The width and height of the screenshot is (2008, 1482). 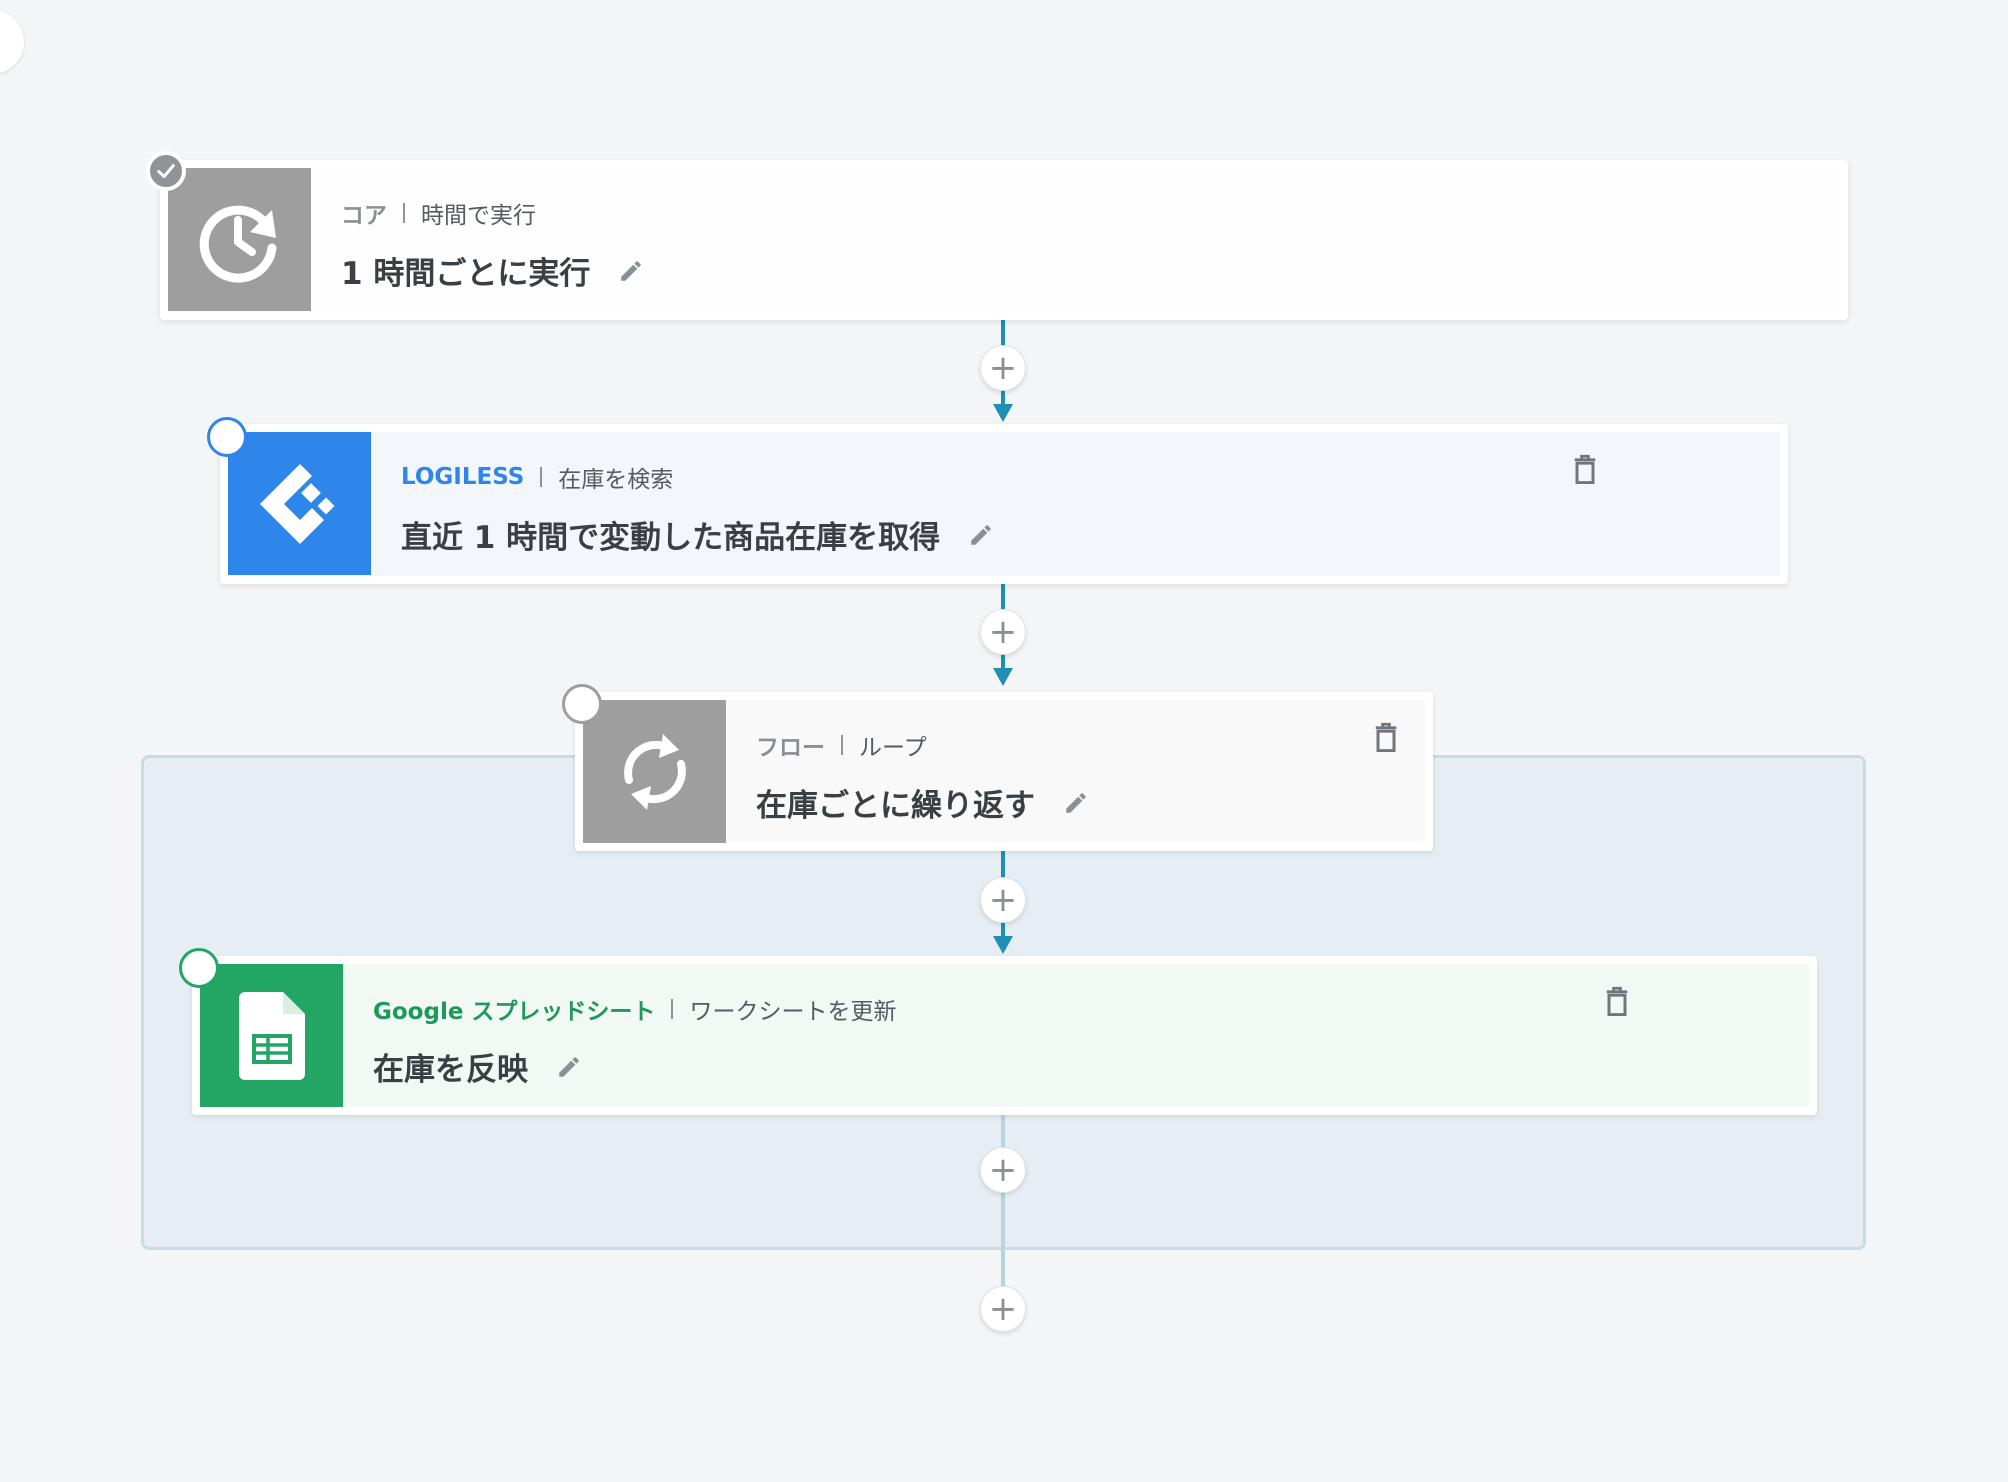 What do you see at coordinates (237, 244) in the screenshot?
I see `clock-refresh-icon` at bounding box center [237, 244].